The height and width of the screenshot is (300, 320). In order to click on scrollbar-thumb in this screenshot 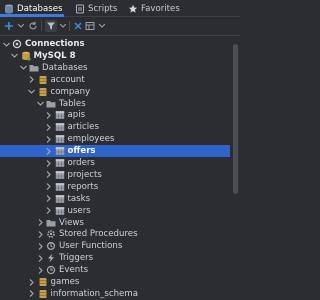, I will do `click(235, 119)`.